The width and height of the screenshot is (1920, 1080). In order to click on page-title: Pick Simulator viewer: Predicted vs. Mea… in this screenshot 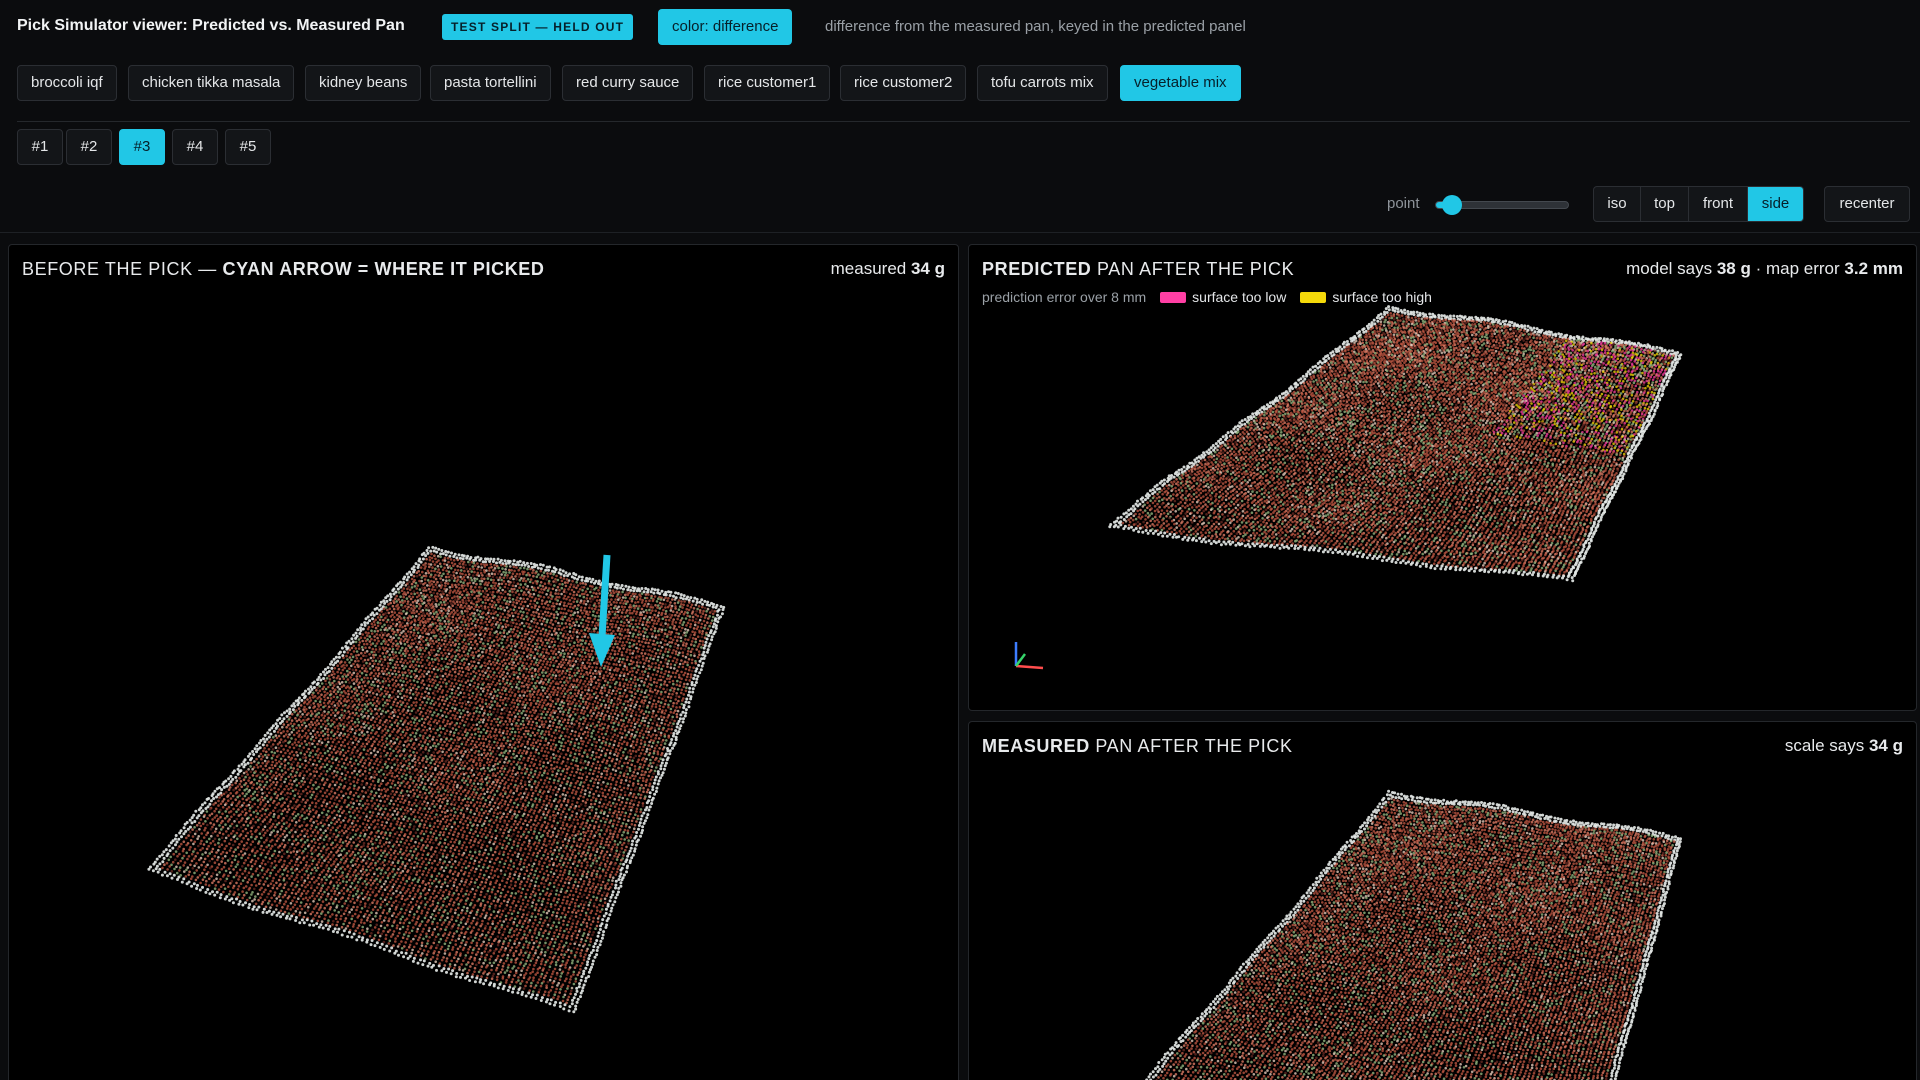, I will do `click(211, 26)`.